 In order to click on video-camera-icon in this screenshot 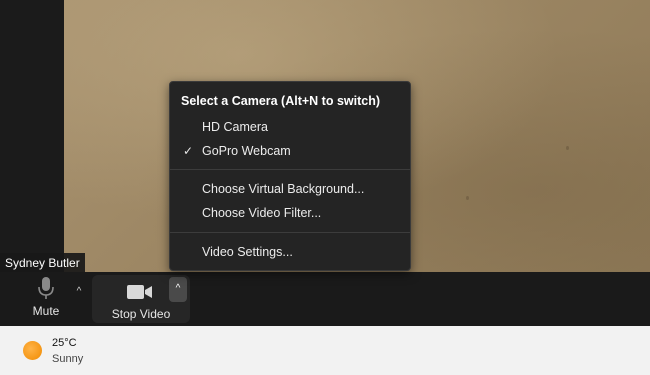, I will do `click(139, 292)`.